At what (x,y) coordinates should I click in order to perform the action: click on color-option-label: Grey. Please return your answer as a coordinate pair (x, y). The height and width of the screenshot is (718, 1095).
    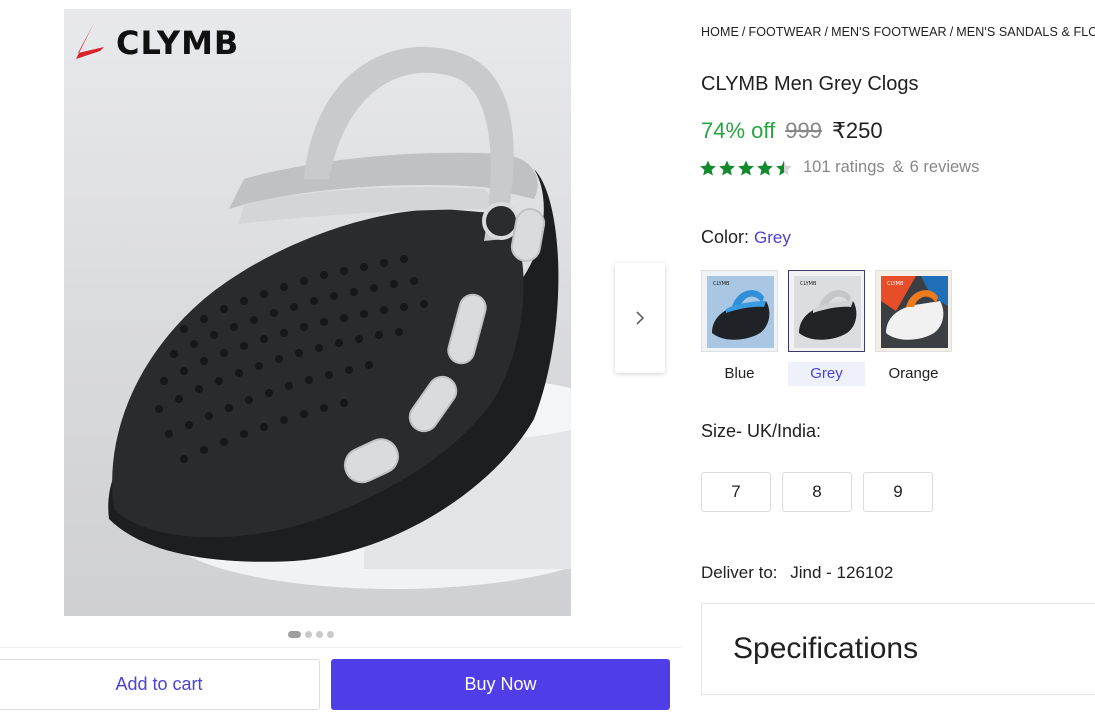
    Looking at the image, I should click on (826, 374).